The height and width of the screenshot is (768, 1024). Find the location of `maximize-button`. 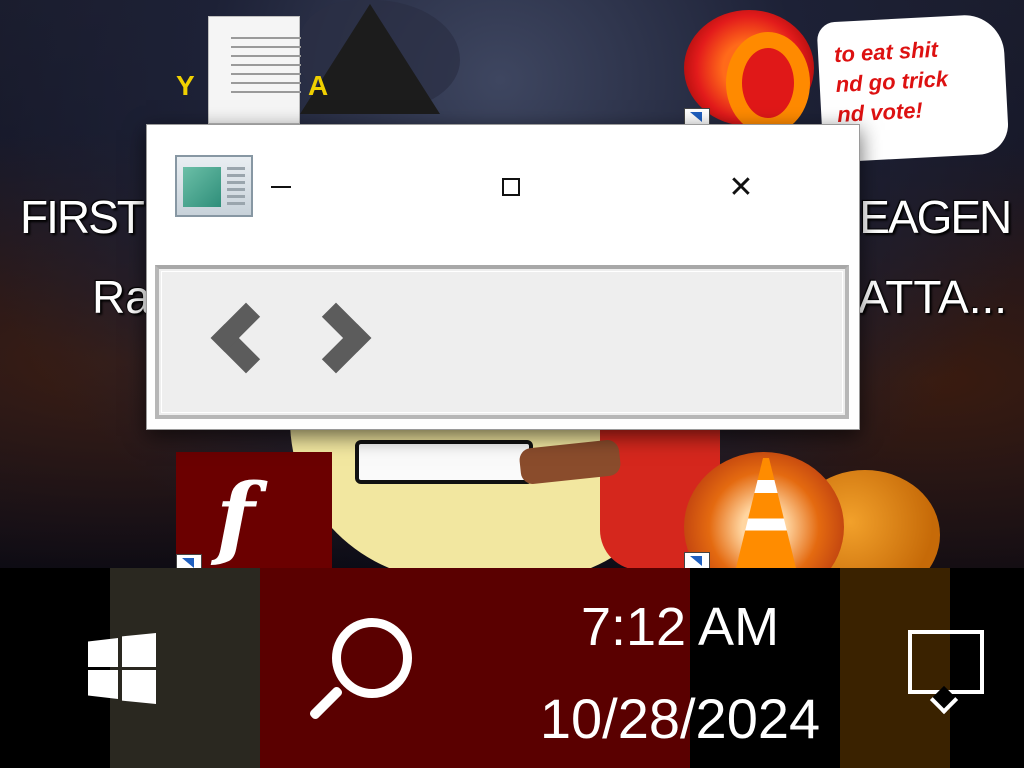

maximize-button is located at coordinates (511, 187).